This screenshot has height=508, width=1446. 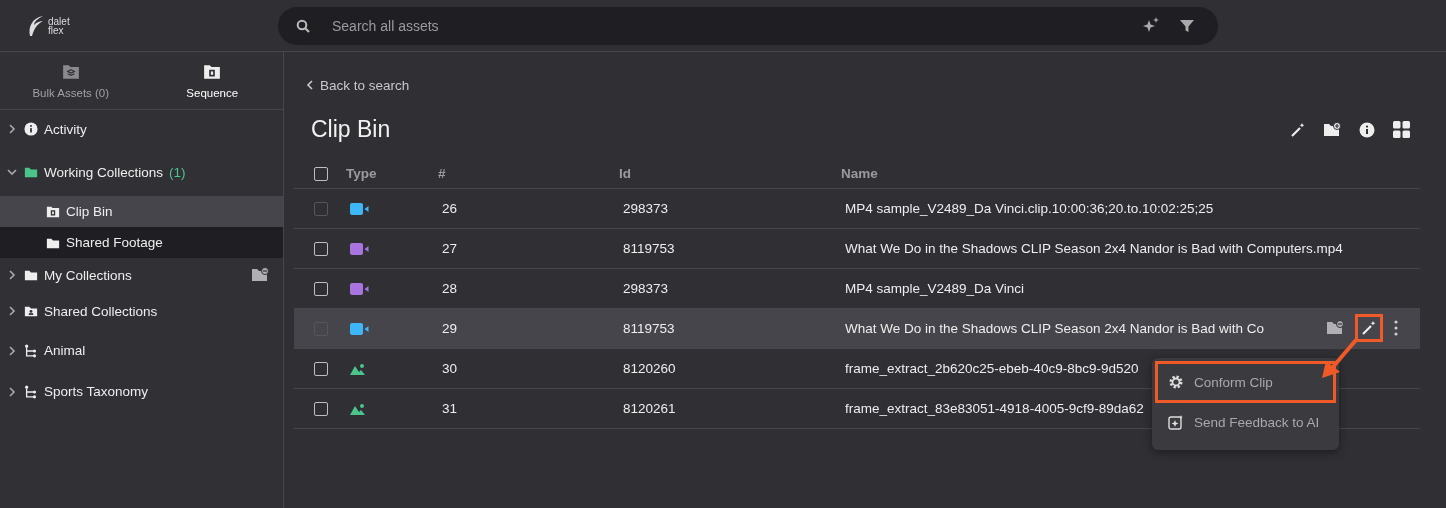 I want to click on table-cell: 28, so click(x=450, y=288).